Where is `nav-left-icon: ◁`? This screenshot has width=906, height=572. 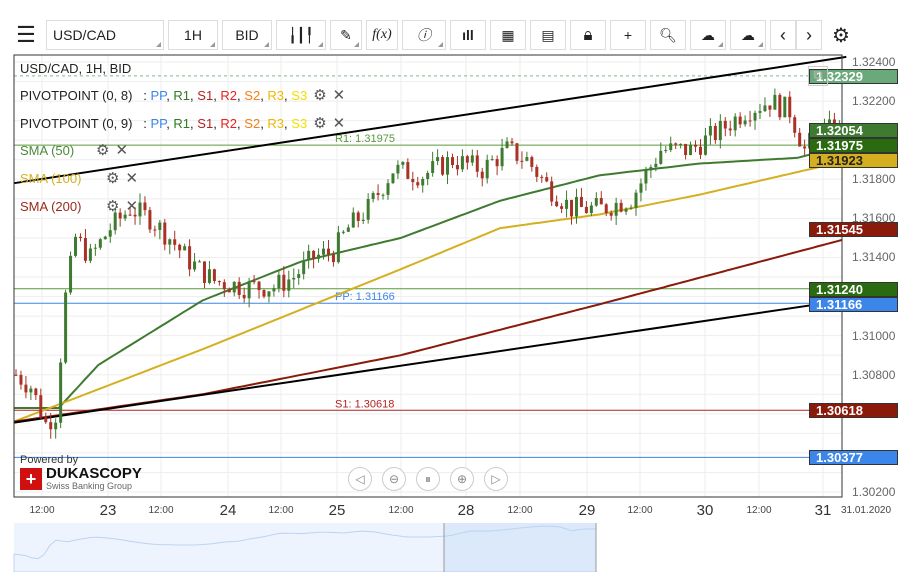
nav-left-icon: ◁ is located at coordinates (360, 479).